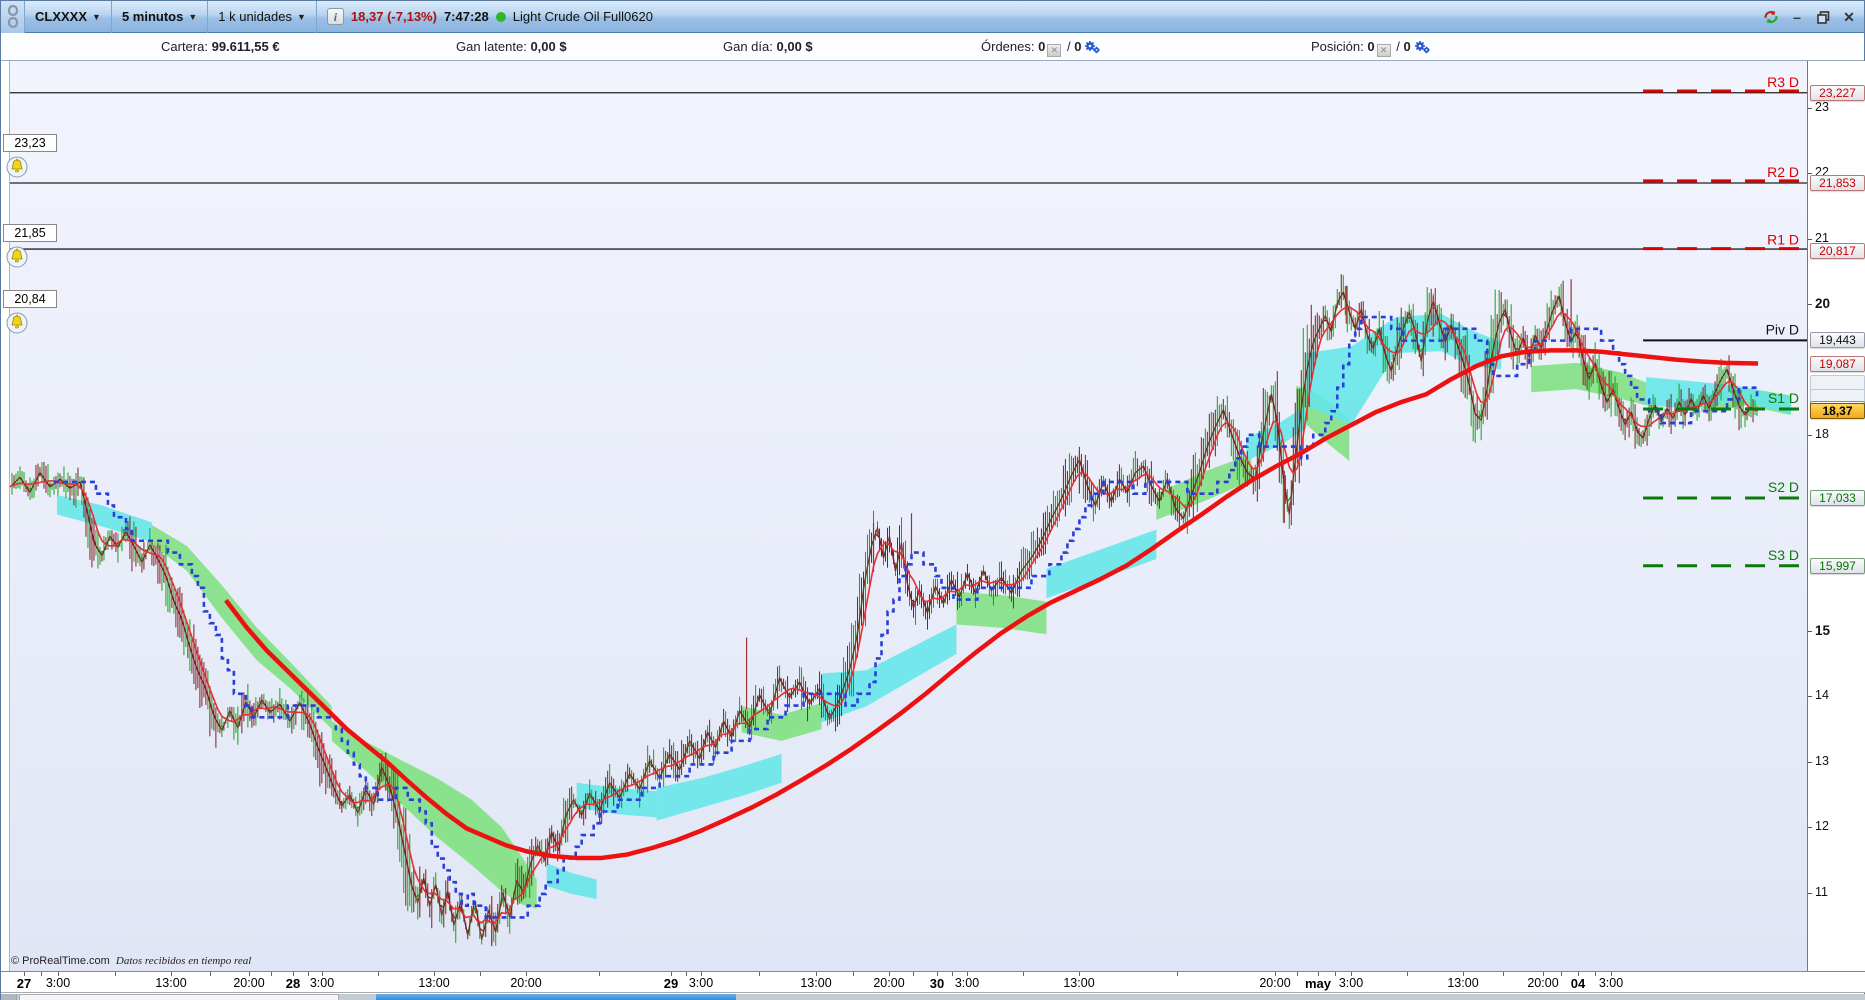  I want to click on cancel-orders-icon: ✕, so click(1054, 50).